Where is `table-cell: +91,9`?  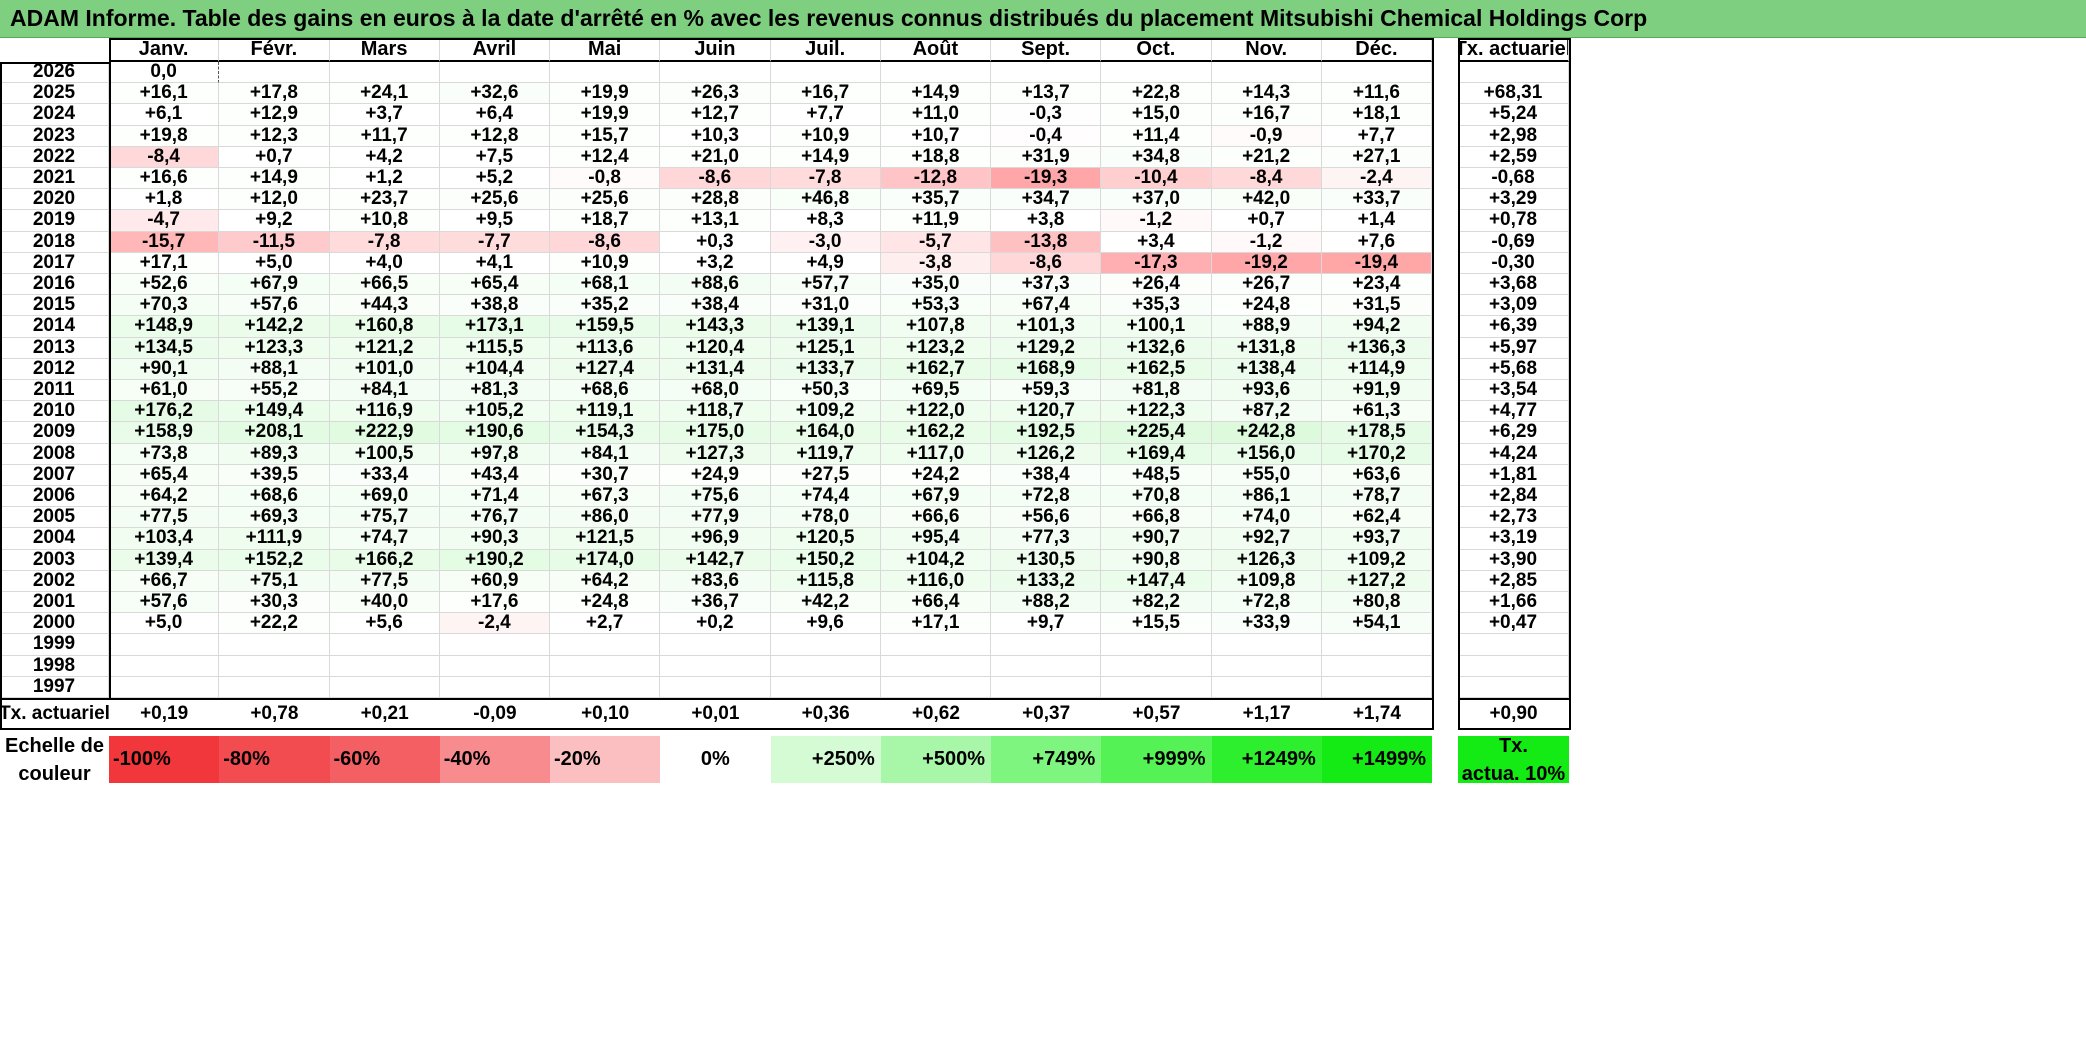 table-cell: +91,9 is located at coordinates (1376, 391).